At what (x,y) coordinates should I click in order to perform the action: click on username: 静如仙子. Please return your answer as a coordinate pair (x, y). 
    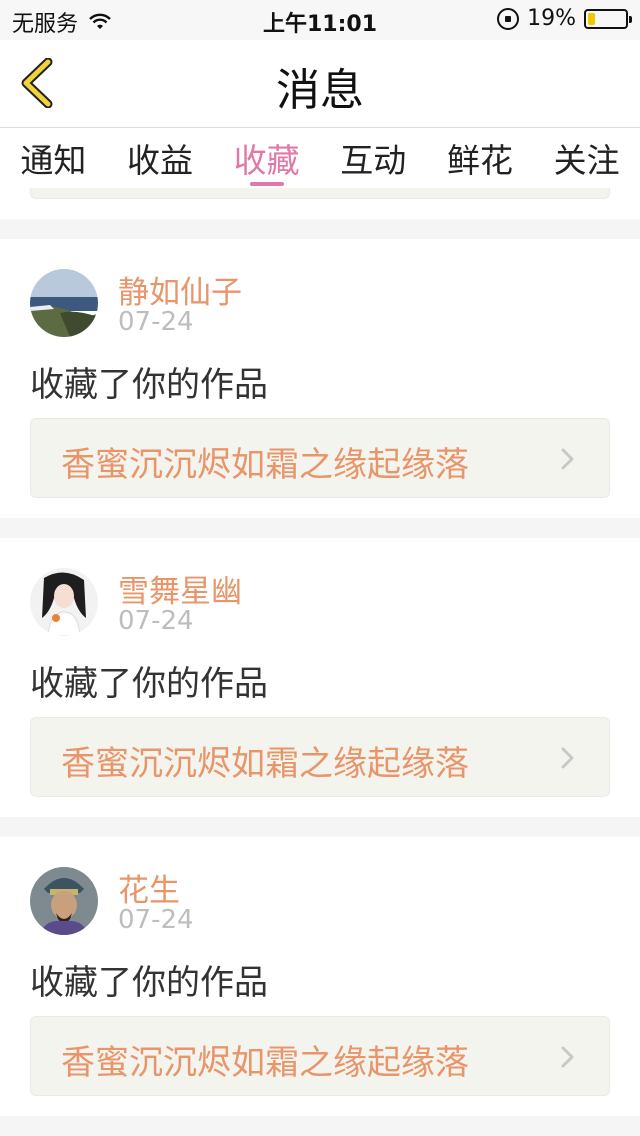
    Looking at the image, I should click on (180, 289).